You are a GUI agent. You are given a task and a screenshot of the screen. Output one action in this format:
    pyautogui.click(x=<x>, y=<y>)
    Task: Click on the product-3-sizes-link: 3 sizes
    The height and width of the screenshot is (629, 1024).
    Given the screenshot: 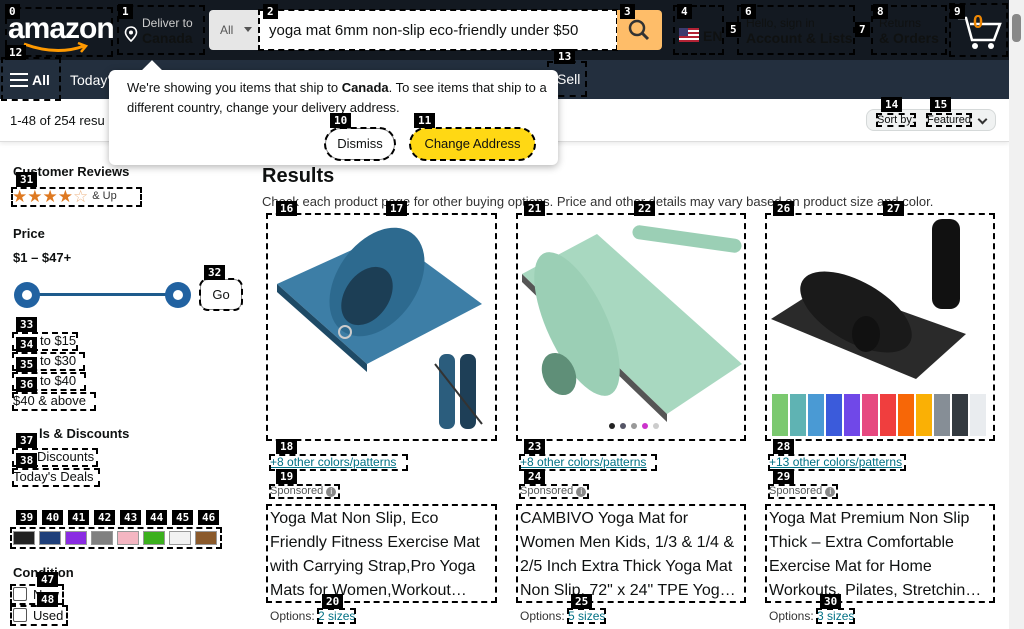 What is the action you would take?
    pyautogui.click(x=836, y=616)
    